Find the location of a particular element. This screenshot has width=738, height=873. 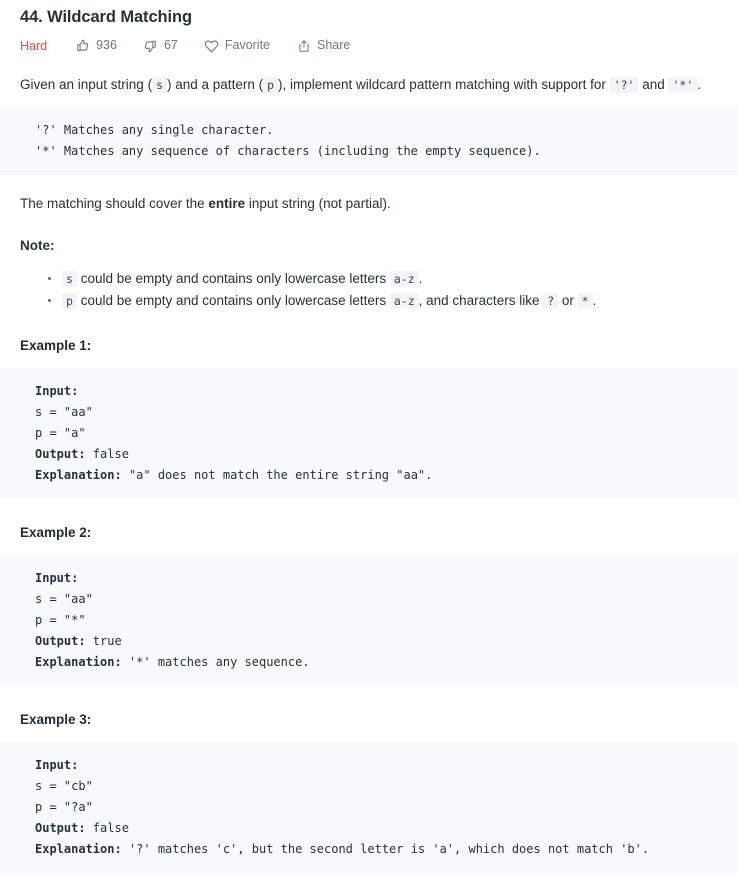

thumbs-up-icon is located at coordinates (82, 45).